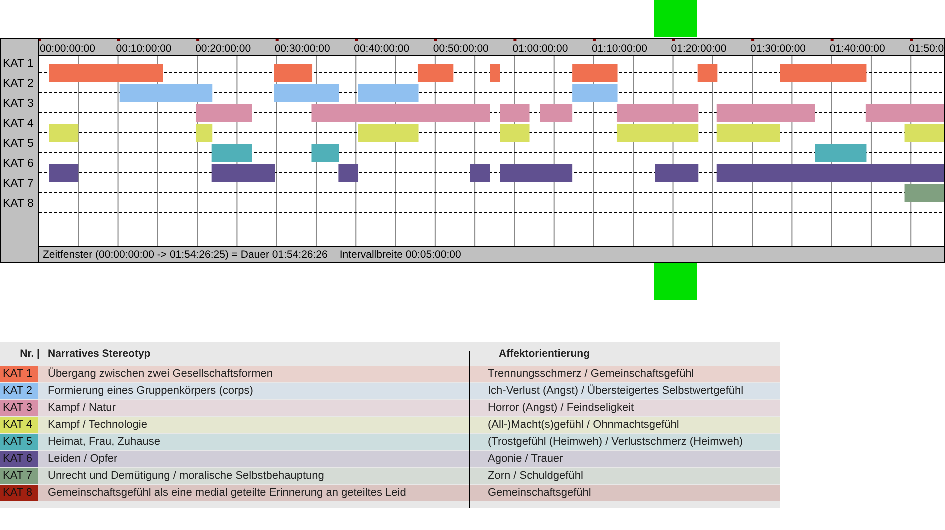 This screenshot has width=945, height=530. Describe the element at coordinates (18, 64) in the screenshot. I see `row-label: KAT 1` at that location.